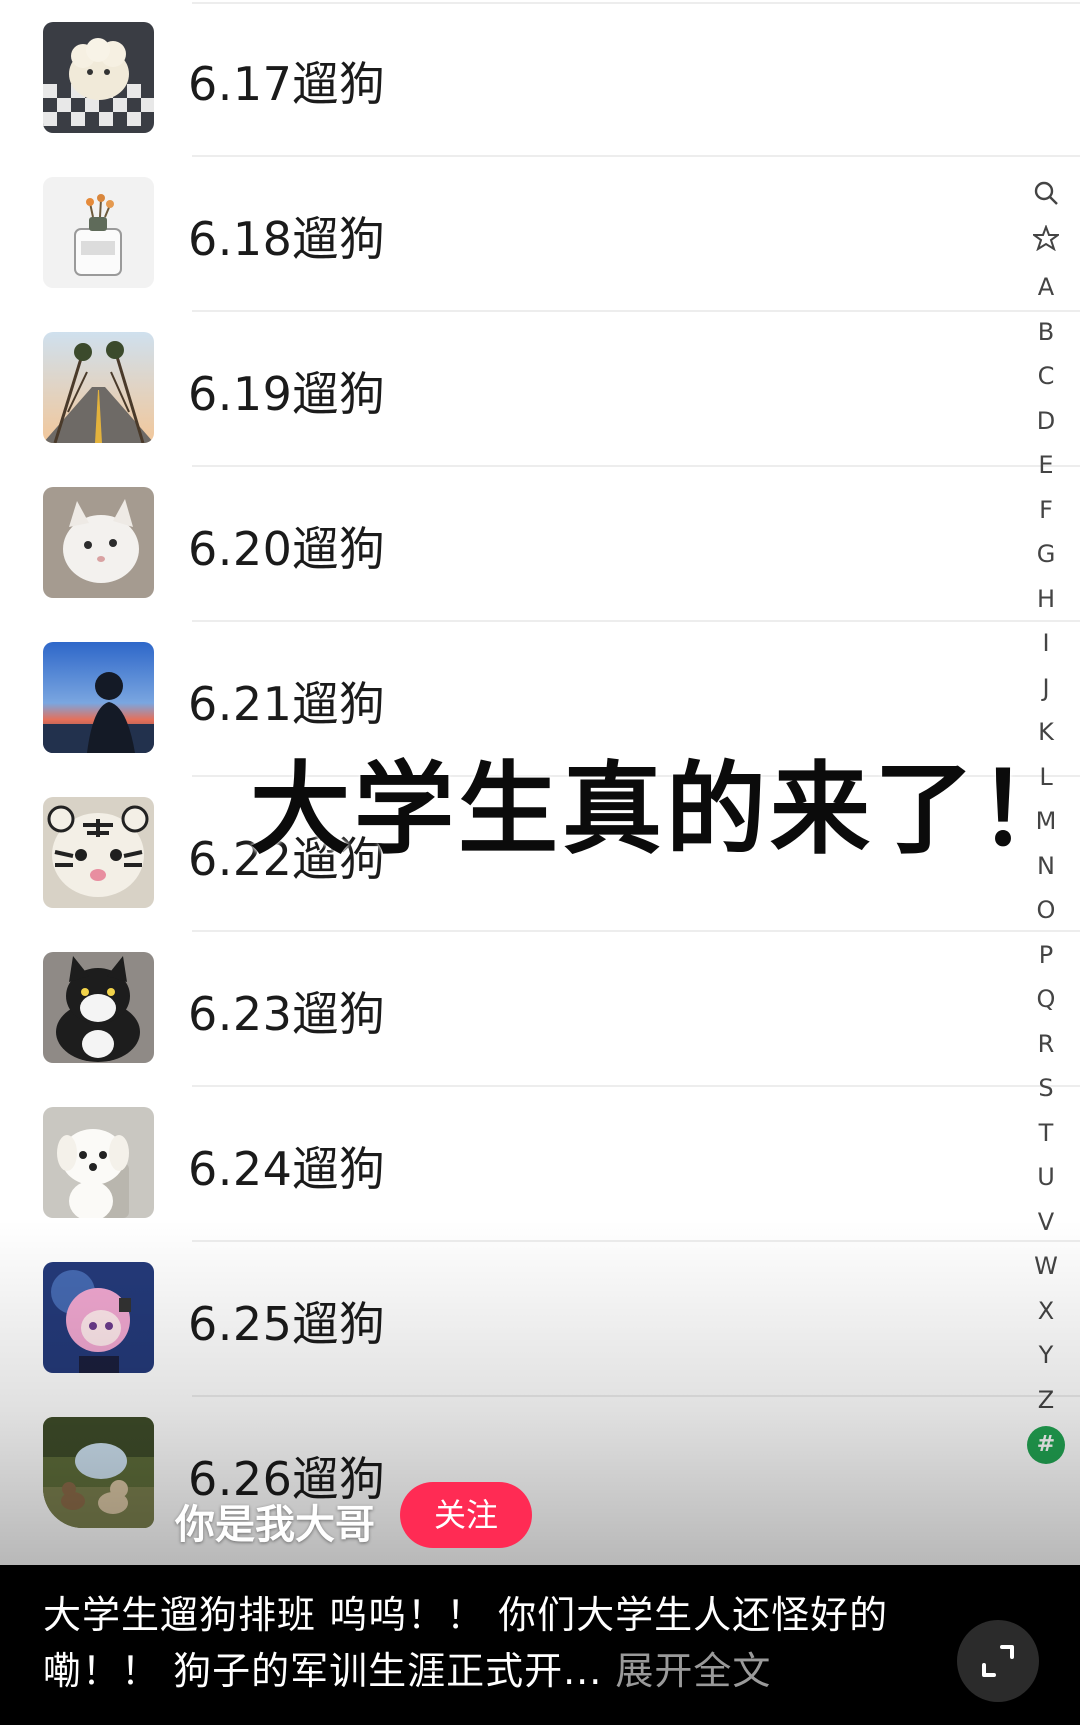 This screenshot has width=1080, height=1725. I want to click on list-item: 6.24遛狗, so click(540, 1162).